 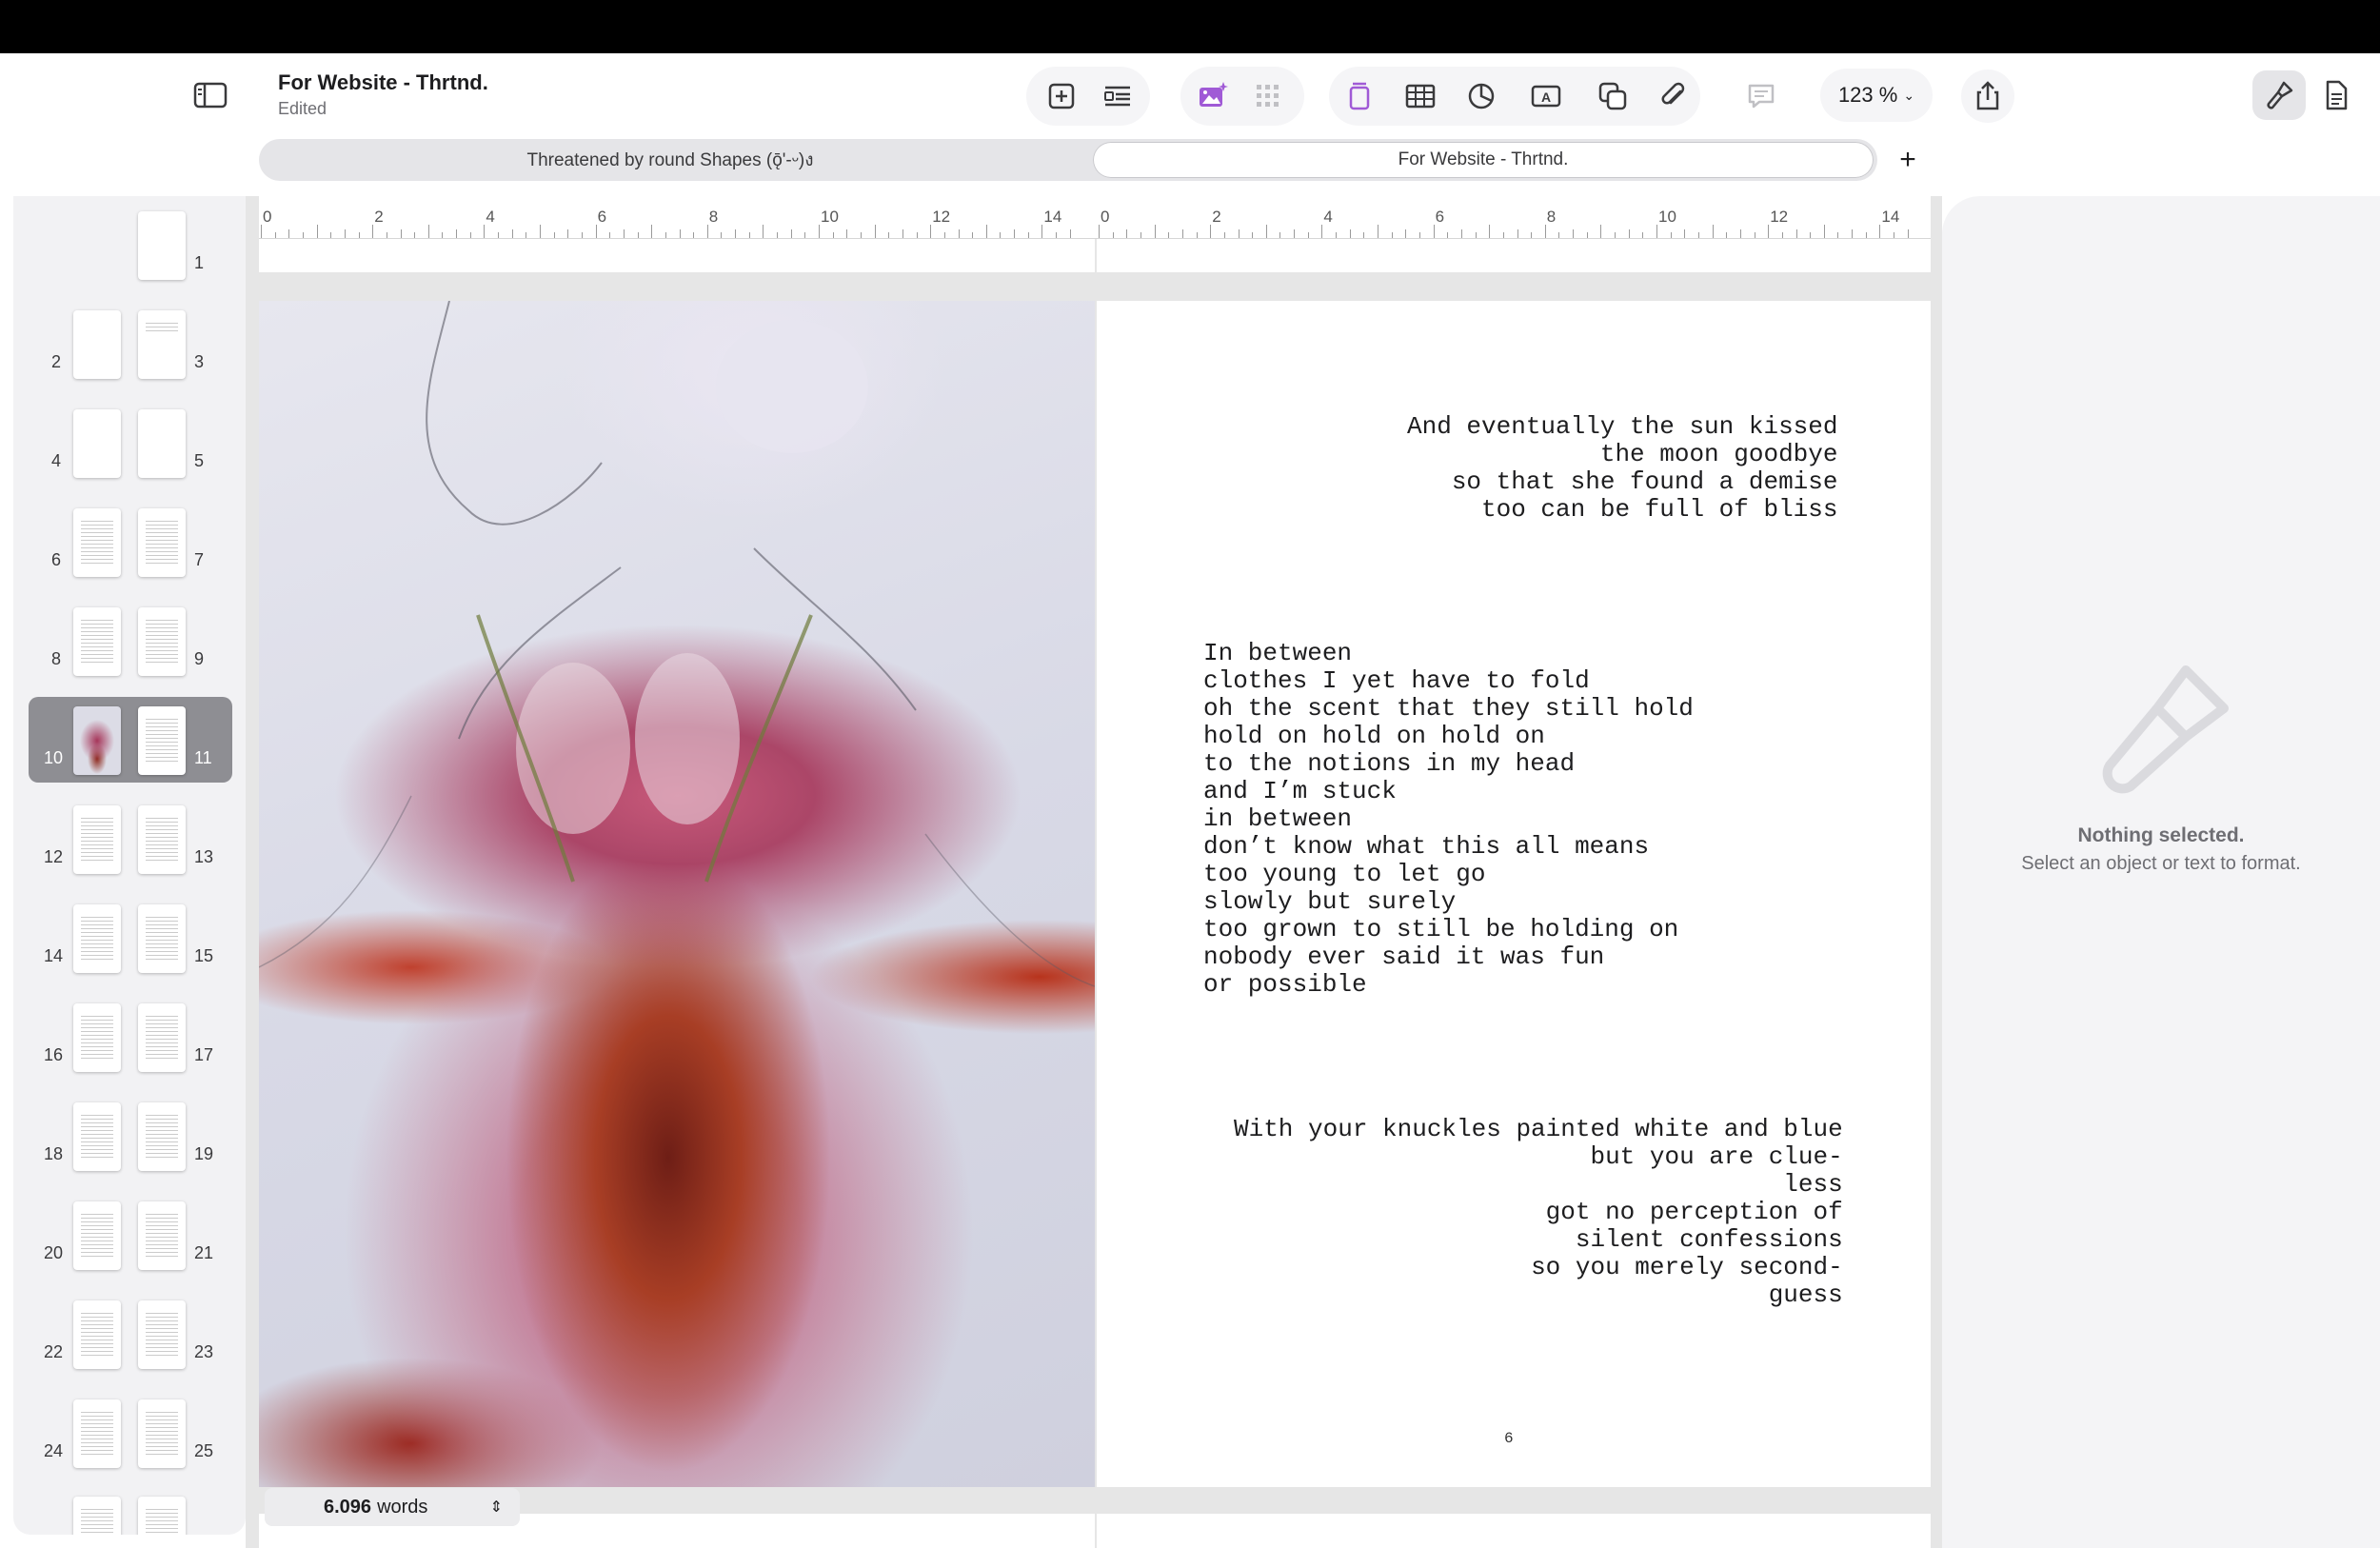 I want to click on page-number-label: 18, so click(x=54, y=1154).